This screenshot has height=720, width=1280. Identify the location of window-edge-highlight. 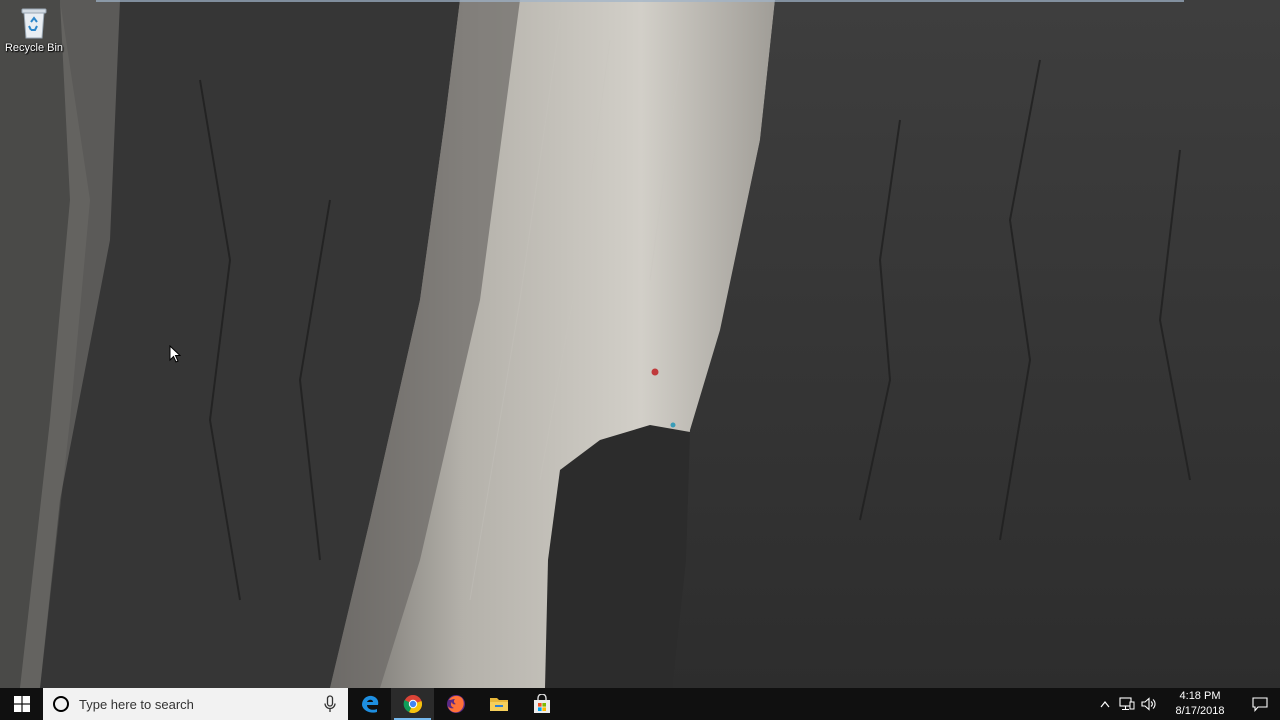
(640, 1).